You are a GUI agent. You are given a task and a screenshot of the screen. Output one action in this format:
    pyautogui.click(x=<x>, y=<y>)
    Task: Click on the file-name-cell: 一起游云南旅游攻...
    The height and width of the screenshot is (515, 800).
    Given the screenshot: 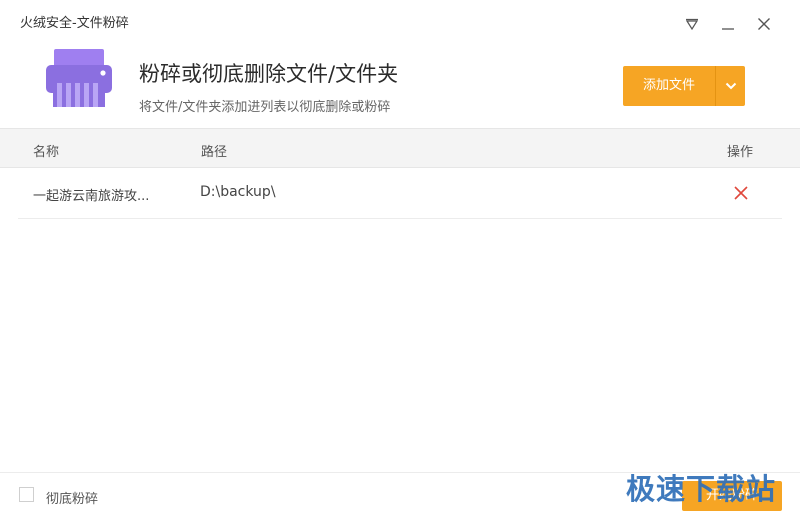 What is the action you would take?
    pyautogui.click(x=91, y=196)
    